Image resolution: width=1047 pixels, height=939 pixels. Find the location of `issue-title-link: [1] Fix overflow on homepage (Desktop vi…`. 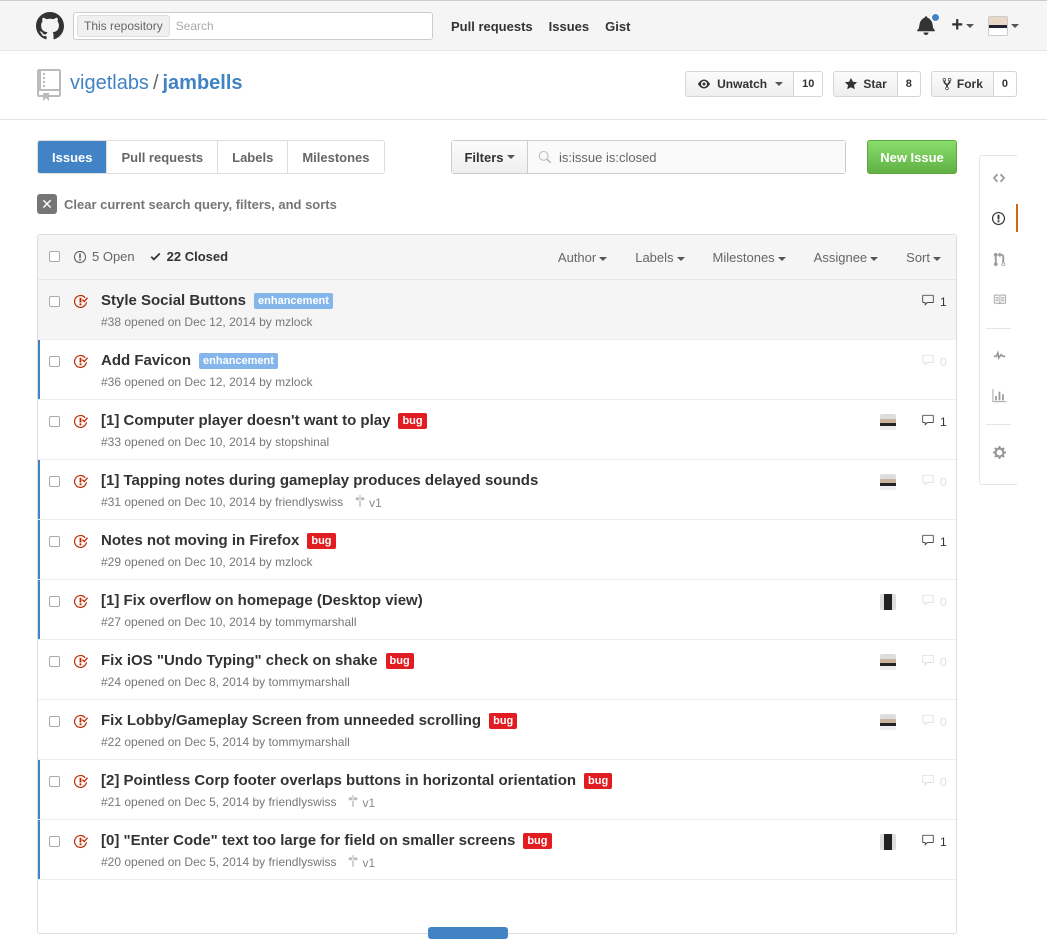

issue-title-link: [1] Fix overflow on homepage (Desktop vi… is located at coordinates (262, 600).